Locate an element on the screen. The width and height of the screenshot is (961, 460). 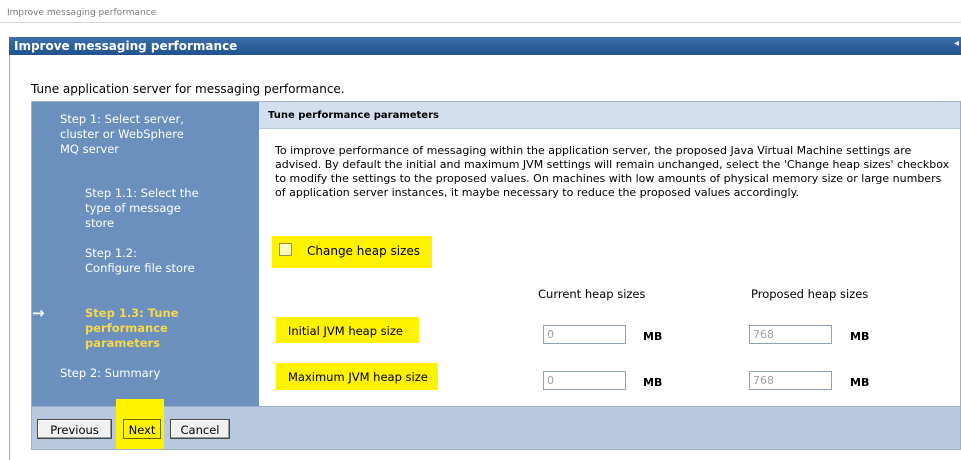
change-heap-checkbox is located at coordinates (285, 249).